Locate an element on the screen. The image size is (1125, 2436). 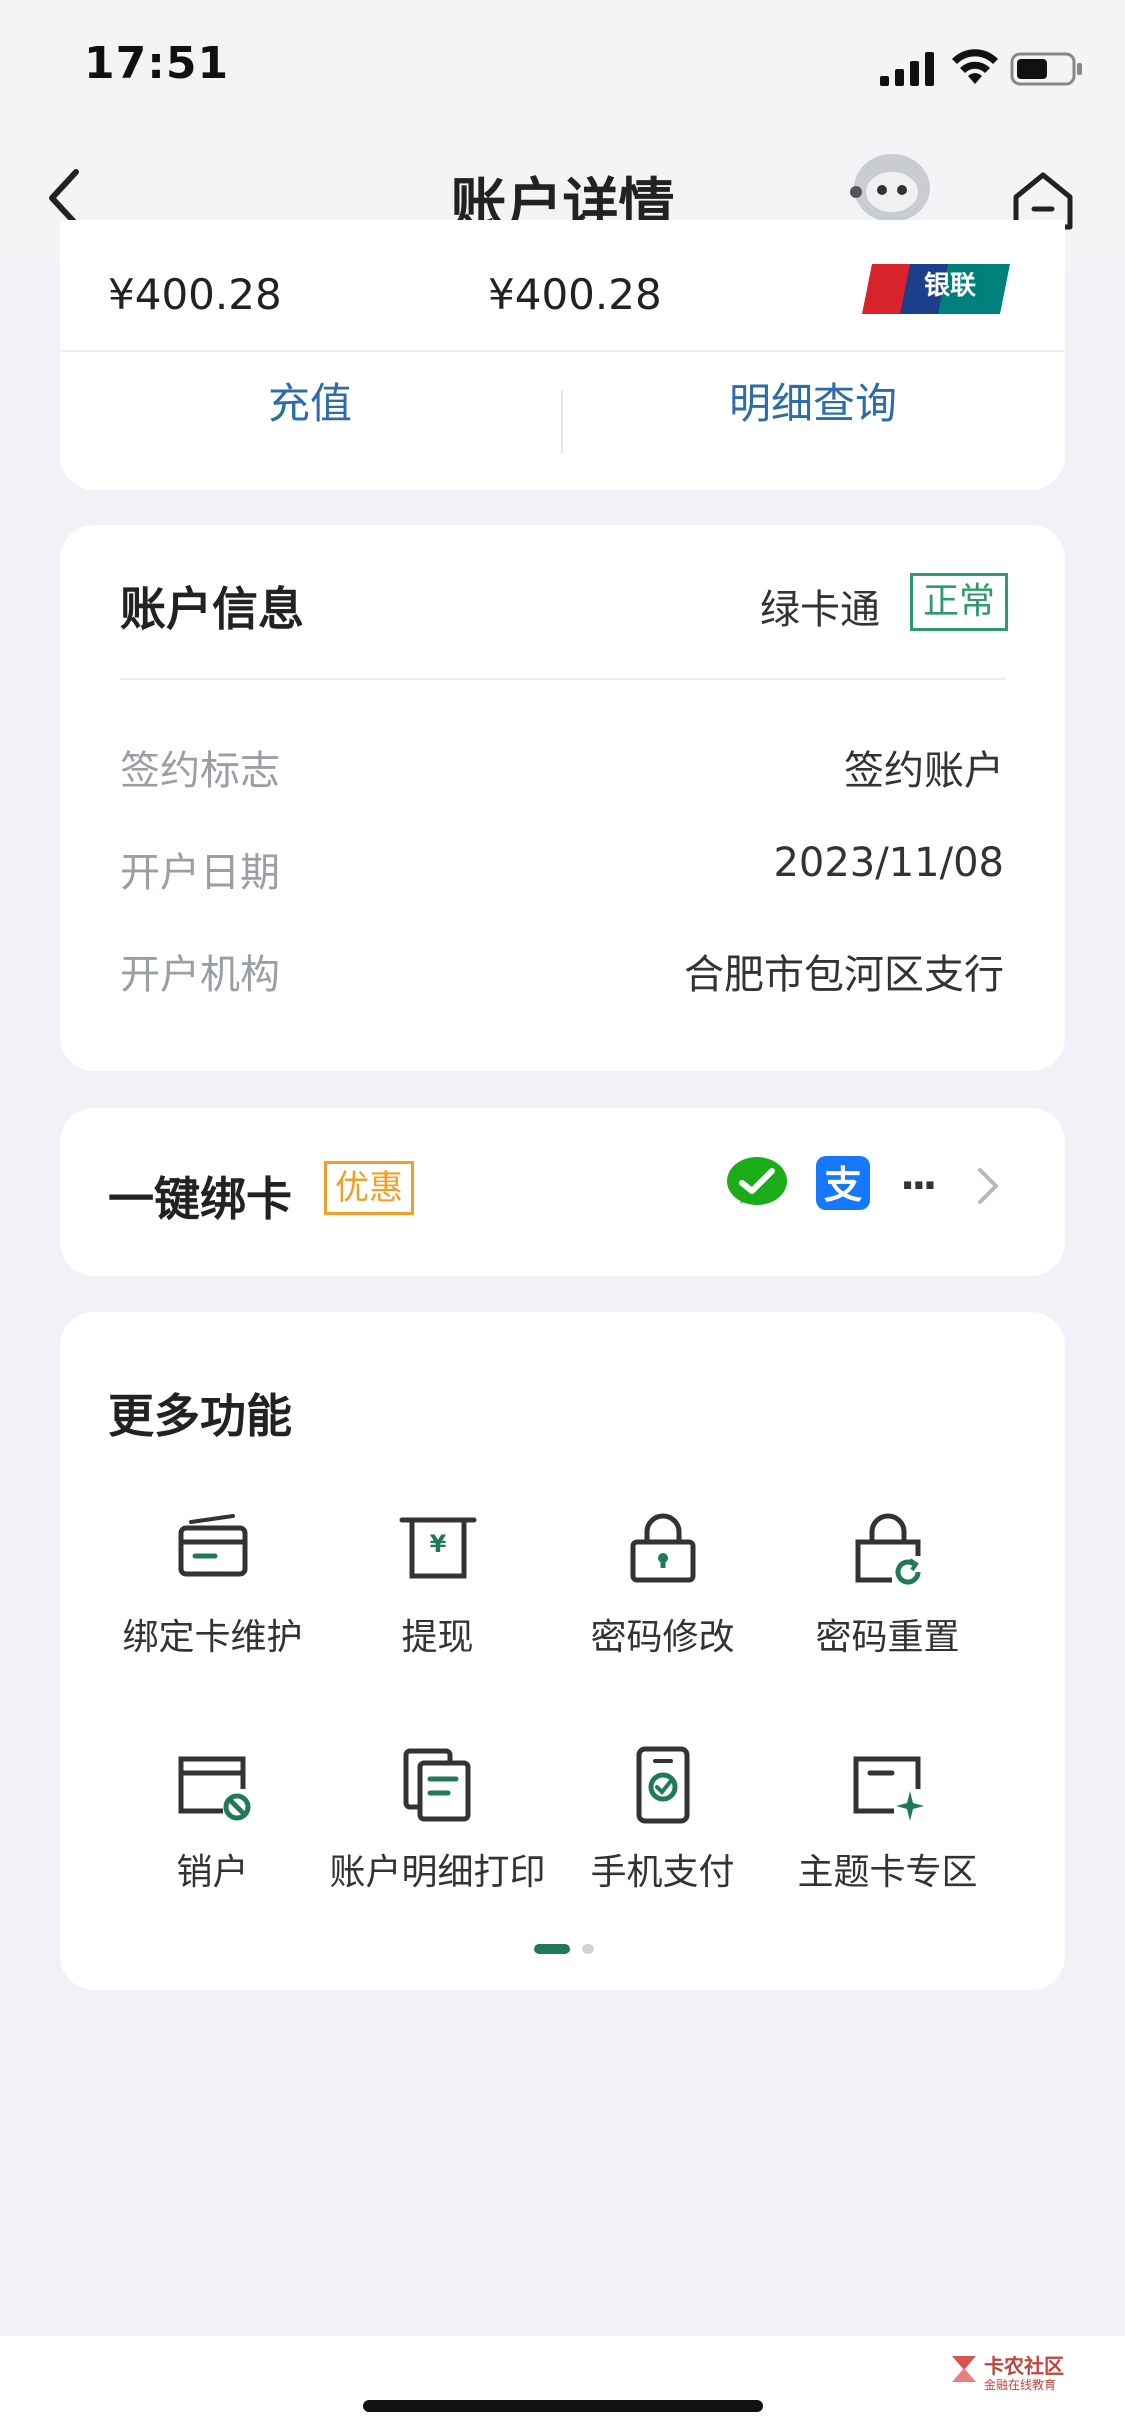
function-print-statement: 账户明细打印 is located at coordinates (437, 1820).